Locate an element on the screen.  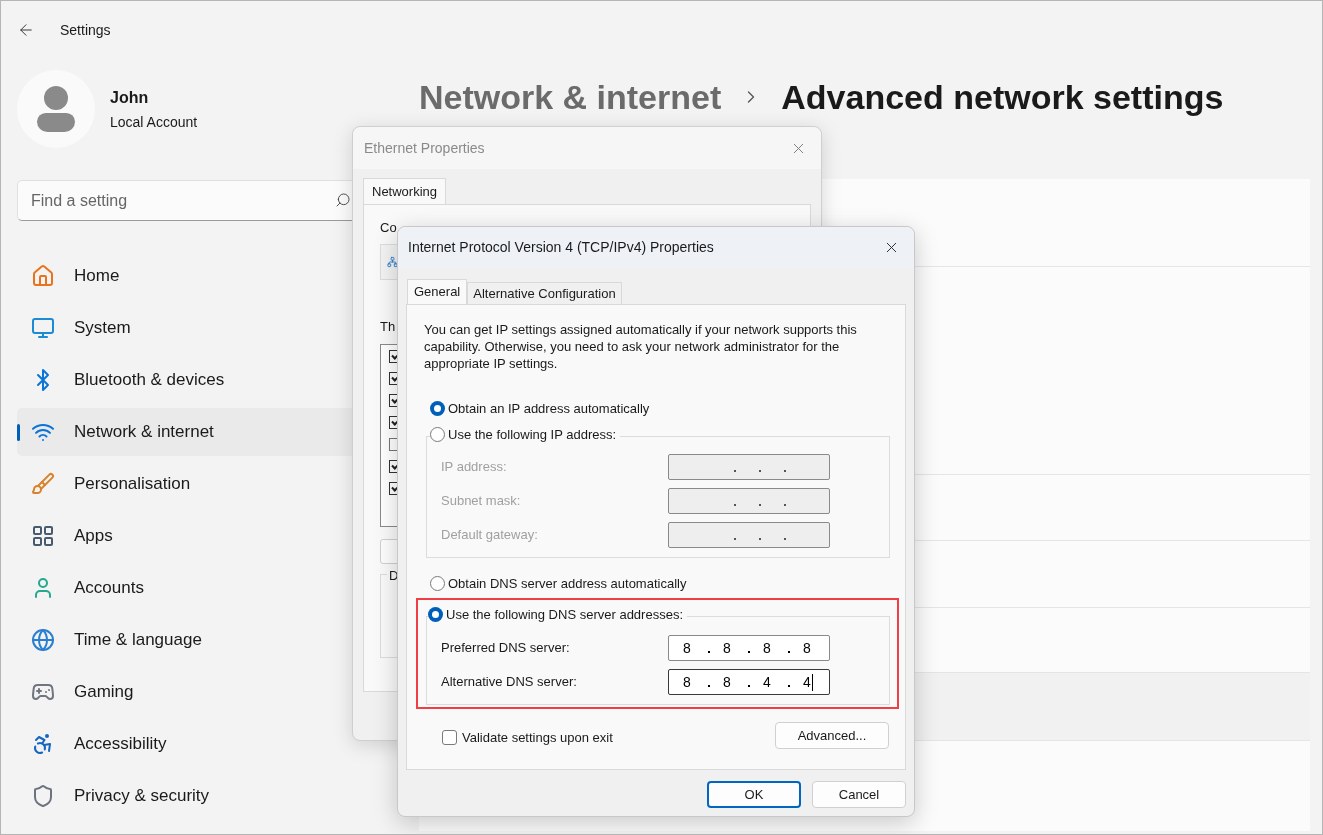
ip-address-field: 8 8 4 4 is located at coordinates (749, 682).